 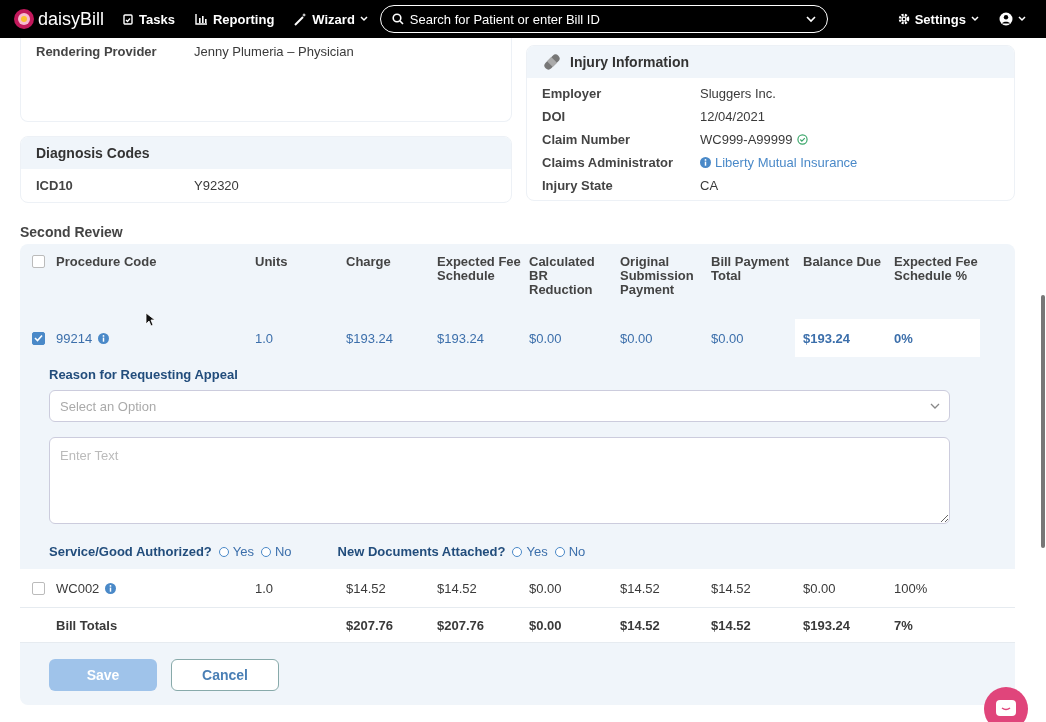 I want to click on nav-link: Reporting, so click(x=234, y=19).